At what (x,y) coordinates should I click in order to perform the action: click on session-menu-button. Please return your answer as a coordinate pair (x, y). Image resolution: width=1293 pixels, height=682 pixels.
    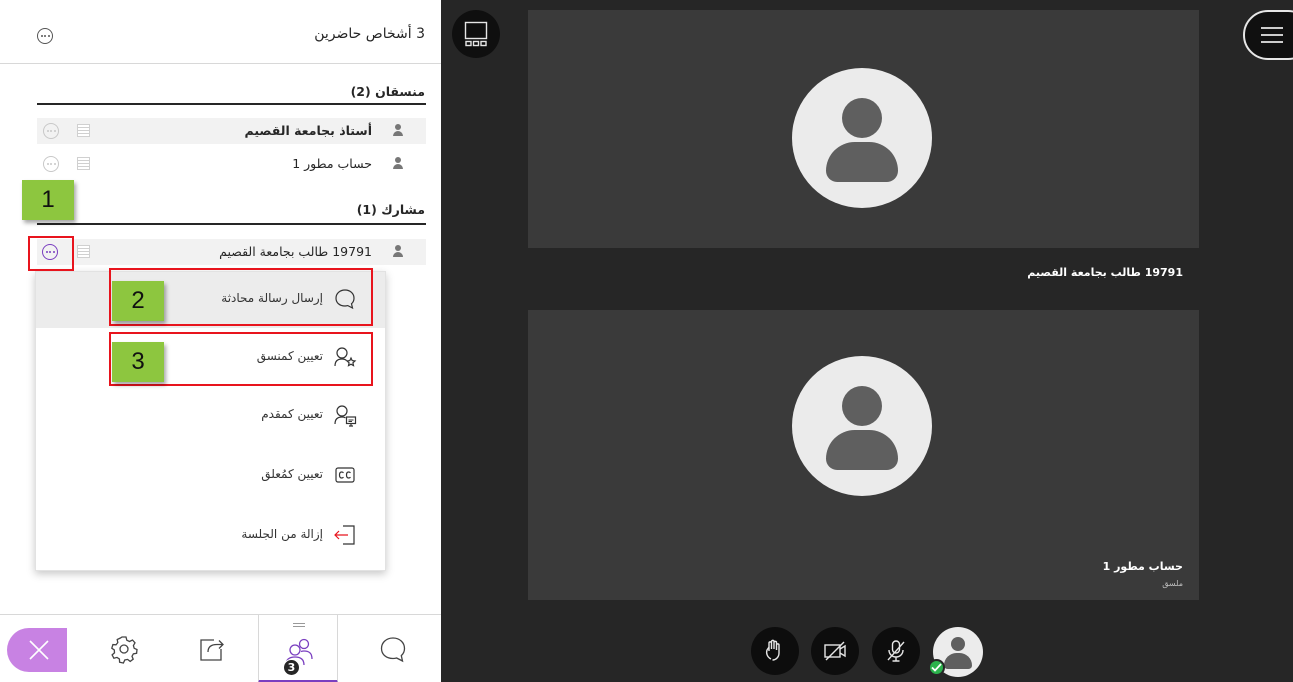
    Looking at the image, I should click on (1268, 35).